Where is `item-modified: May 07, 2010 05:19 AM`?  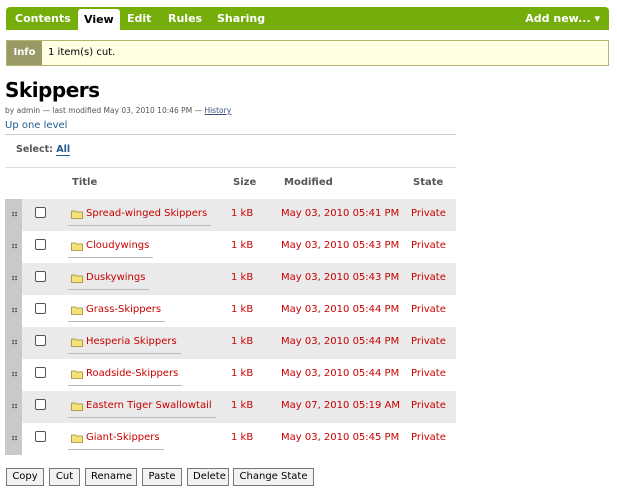
item-modified: May 07, 2010 05:19 AM is located at coordinates (341, 405).